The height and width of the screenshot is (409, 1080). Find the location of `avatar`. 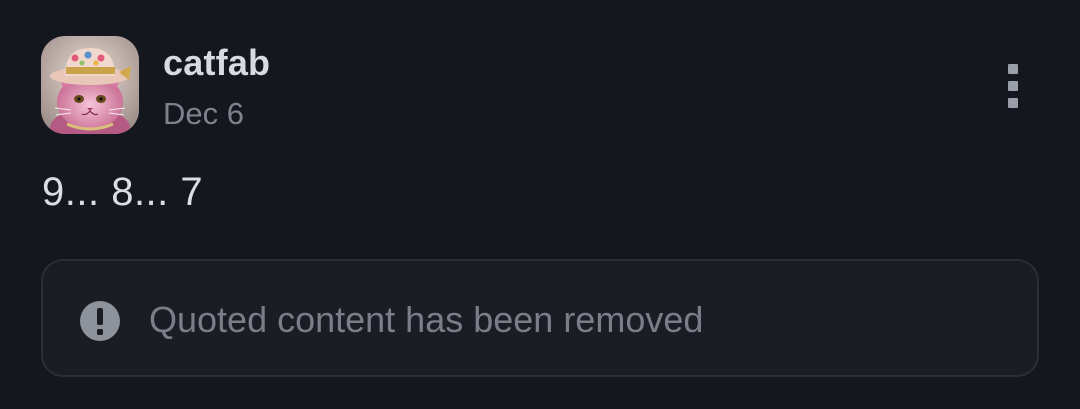

avatar is located at coordinates (90, 85).